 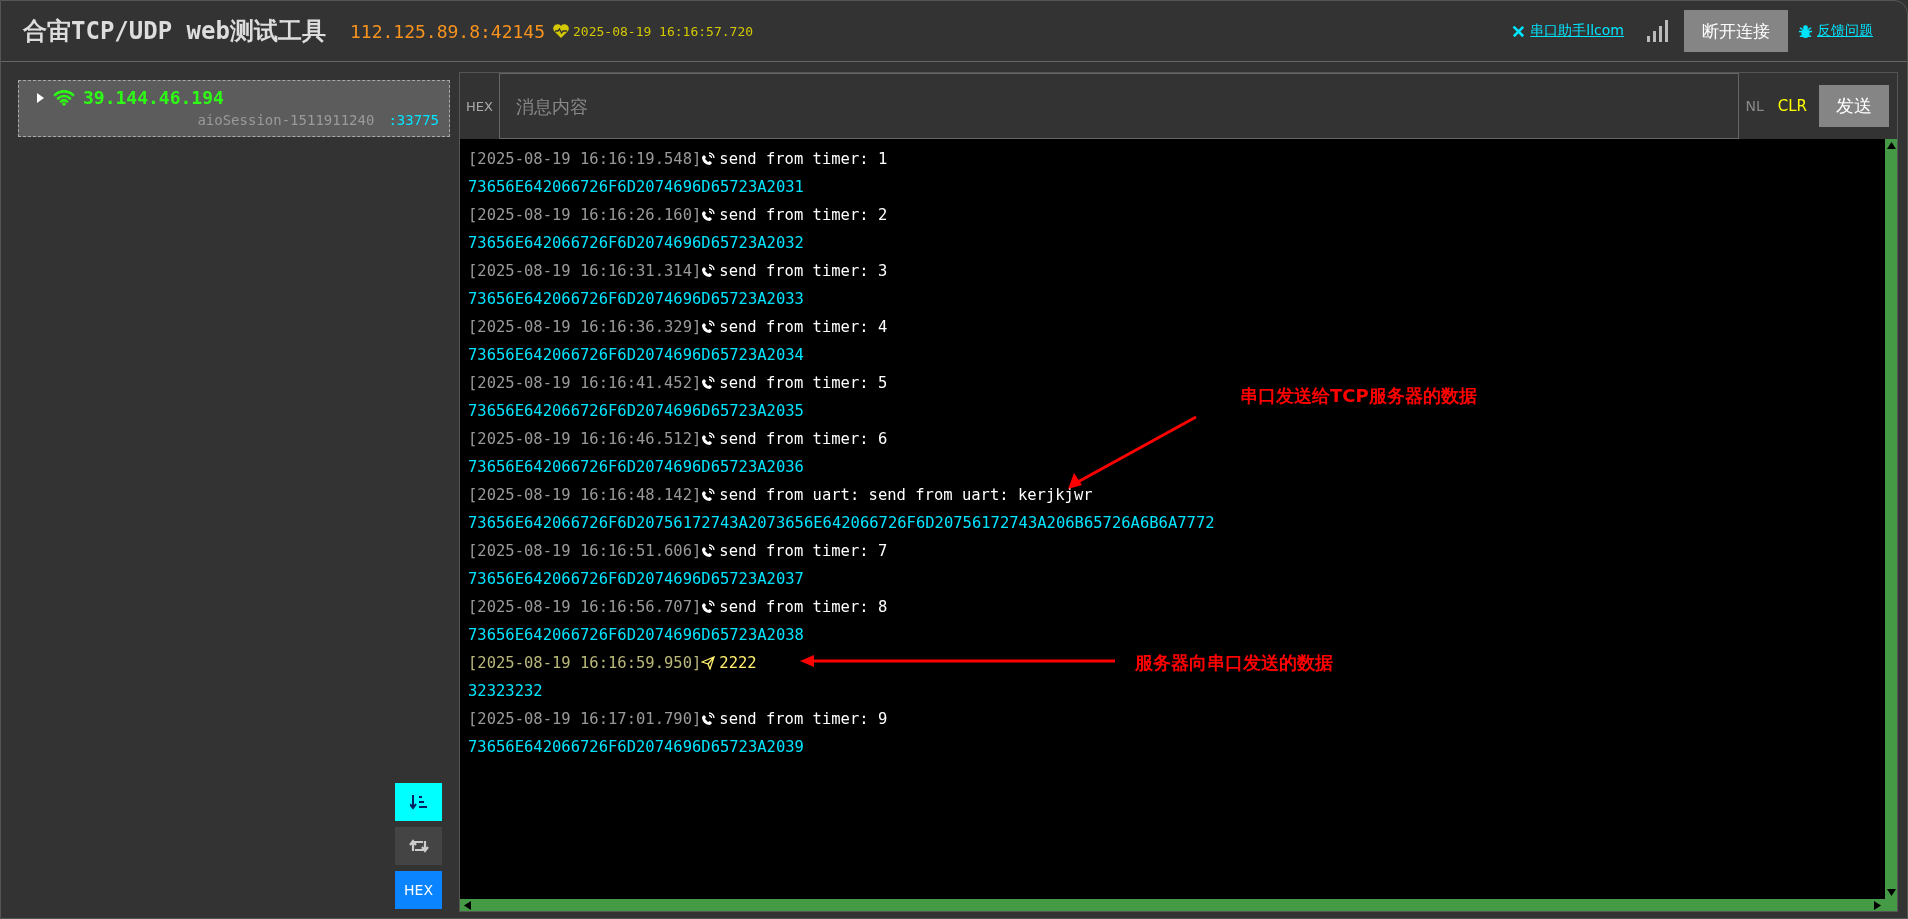 I want to click on log-message: send from timer: 7, so click(x=803, y=551).